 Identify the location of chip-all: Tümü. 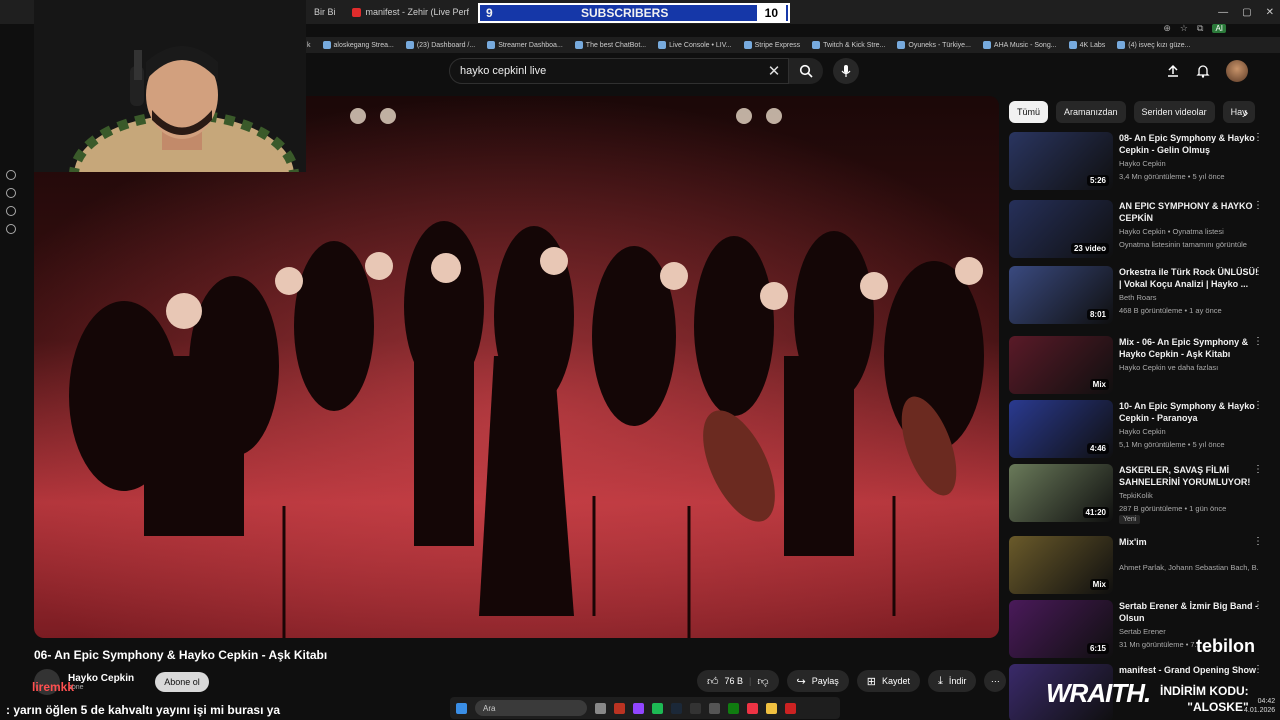
(1029, 112).